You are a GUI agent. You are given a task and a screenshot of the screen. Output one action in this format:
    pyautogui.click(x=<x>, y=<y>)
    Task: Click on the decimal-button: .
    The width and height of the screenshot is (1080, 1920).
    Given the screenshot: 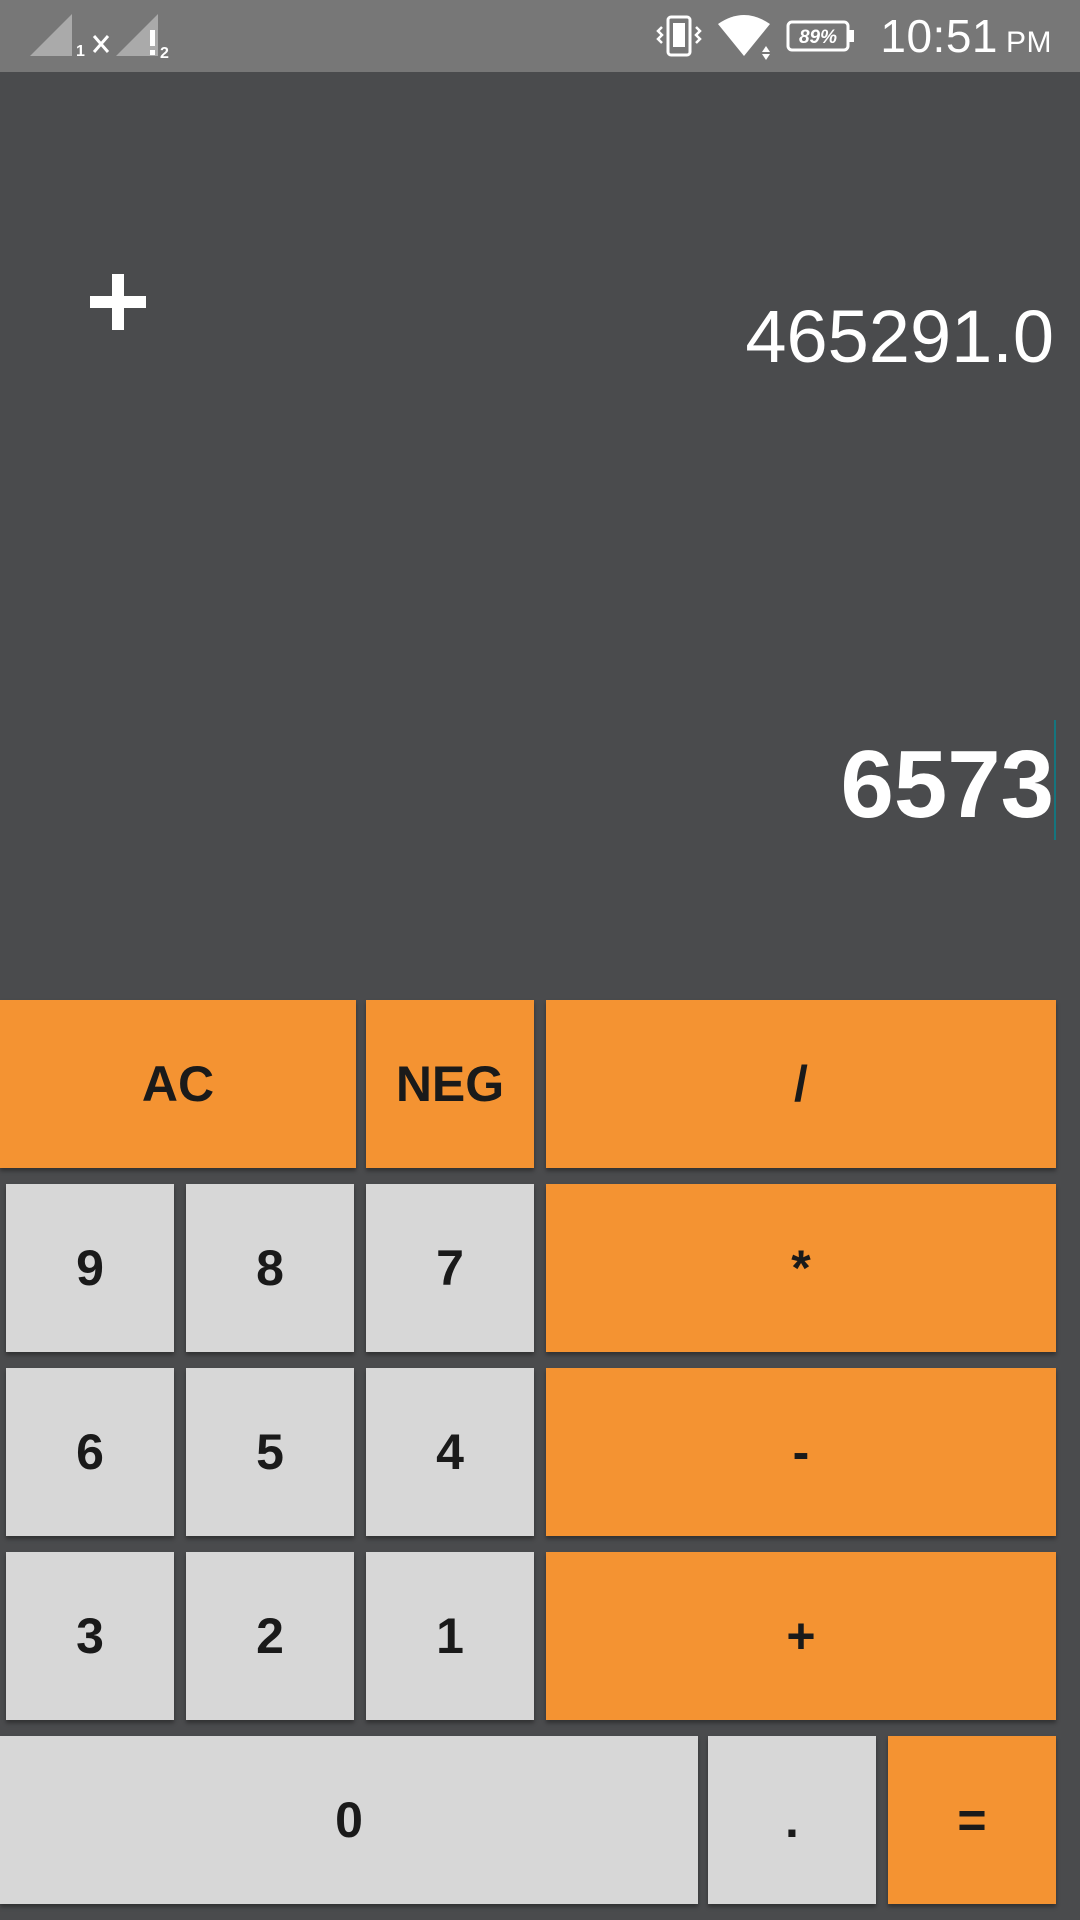 What is the action you would take?
    pyautogui.click(x=792, y=1820)
    